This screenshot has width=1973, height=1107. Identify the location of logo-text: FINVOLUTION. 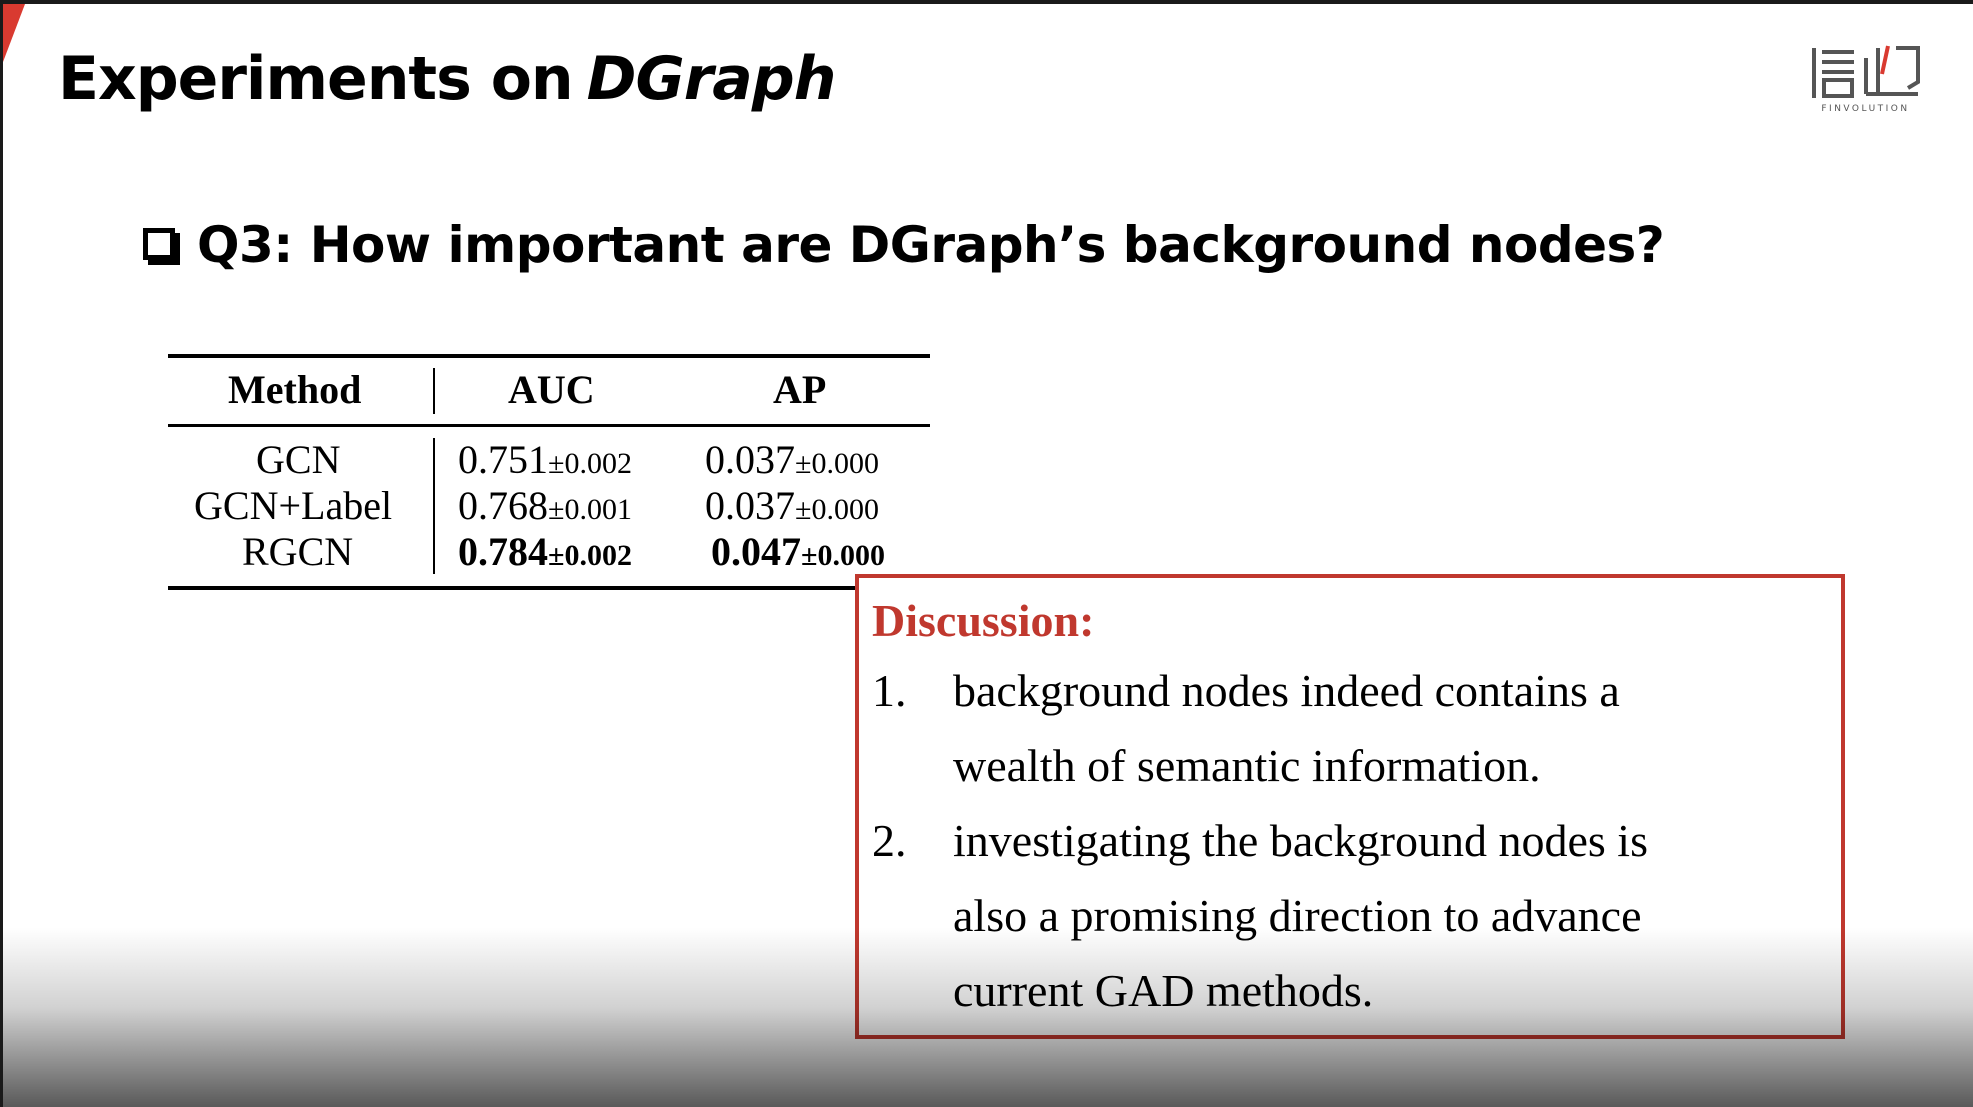
(1865, 109).